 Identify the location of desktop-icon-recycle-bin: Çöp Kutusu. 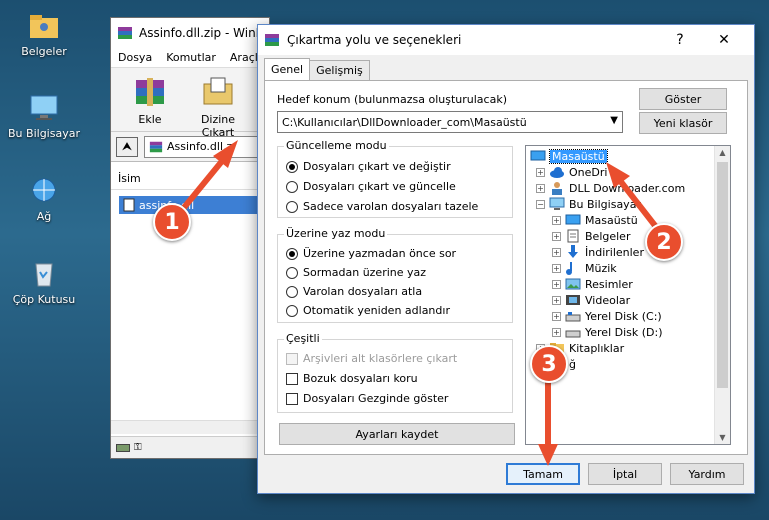
(44, 282).